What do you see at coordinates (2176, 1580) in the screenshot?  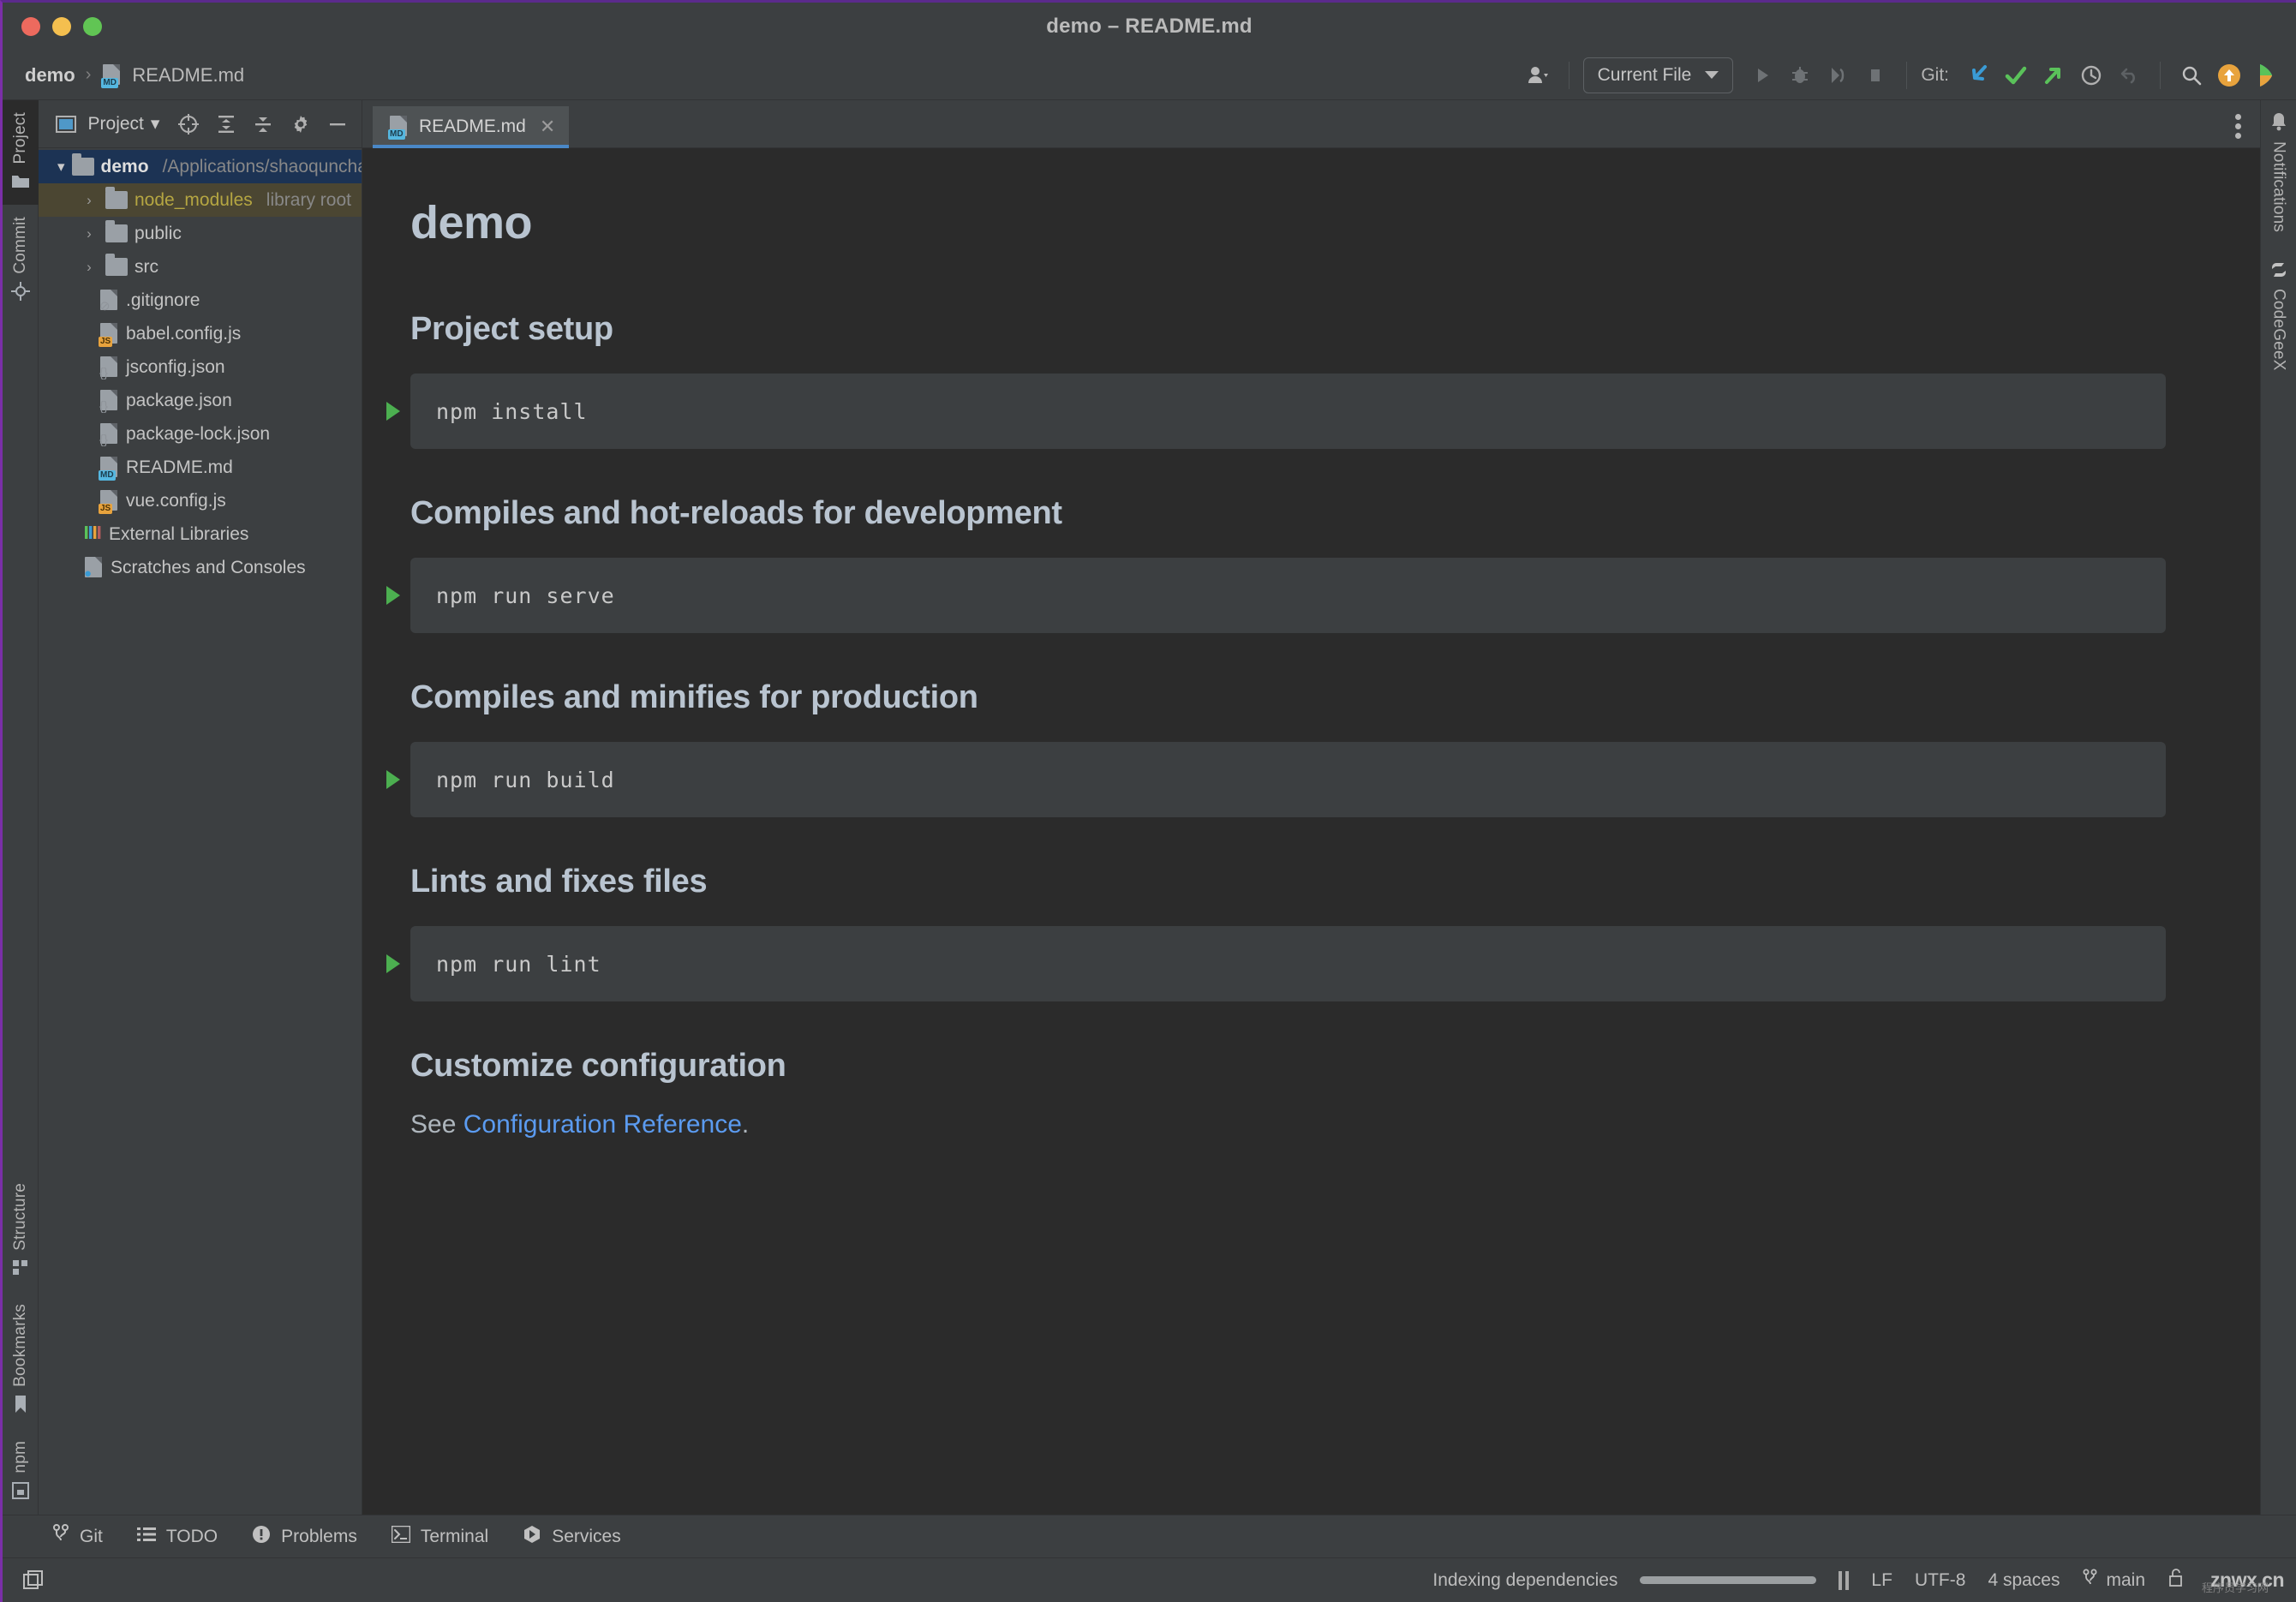 I see `unlocked-icon` at bounding box center [2176, 1580].